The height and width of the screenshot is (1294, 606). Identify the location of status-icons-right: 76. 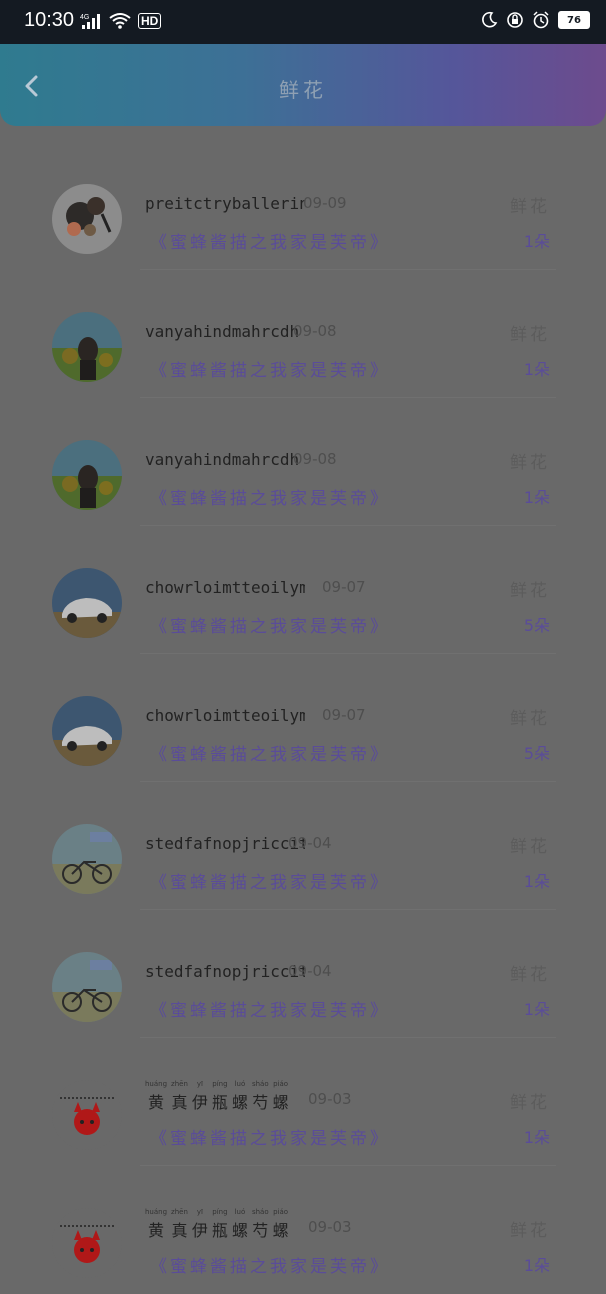
(543, 20).